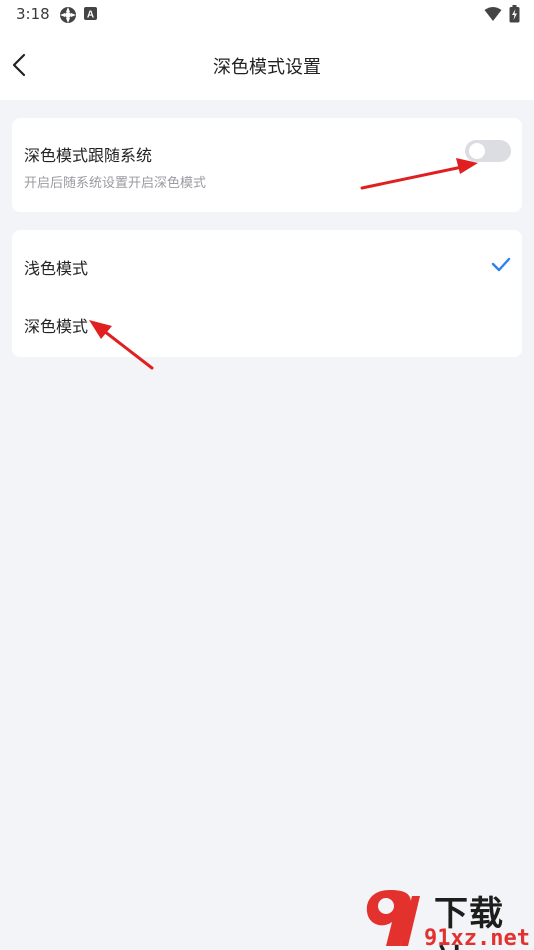 This screenshot has width=534, height=950. Describe the element at coordinates (393, 918) in the screenshot. I see `watermark-logo` at that location.